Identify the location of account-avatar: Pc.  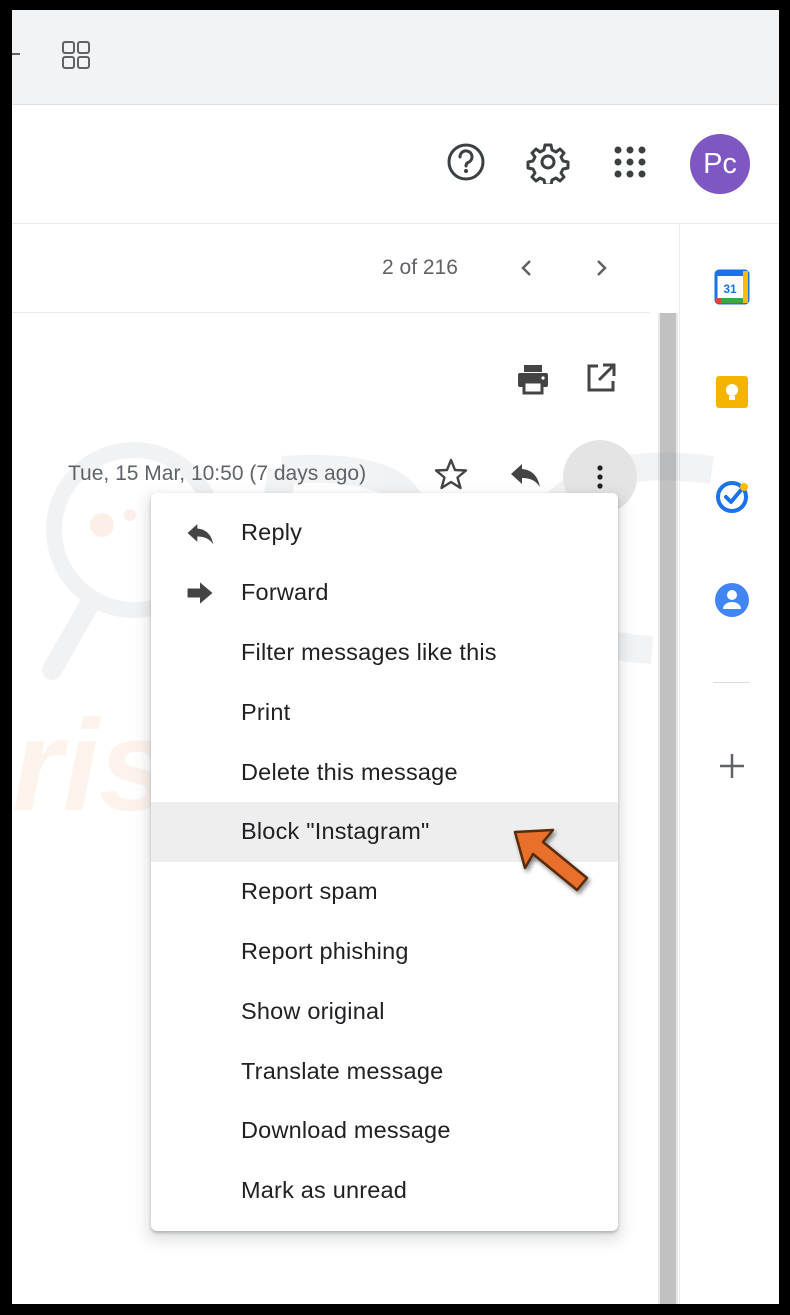
(720, 164).